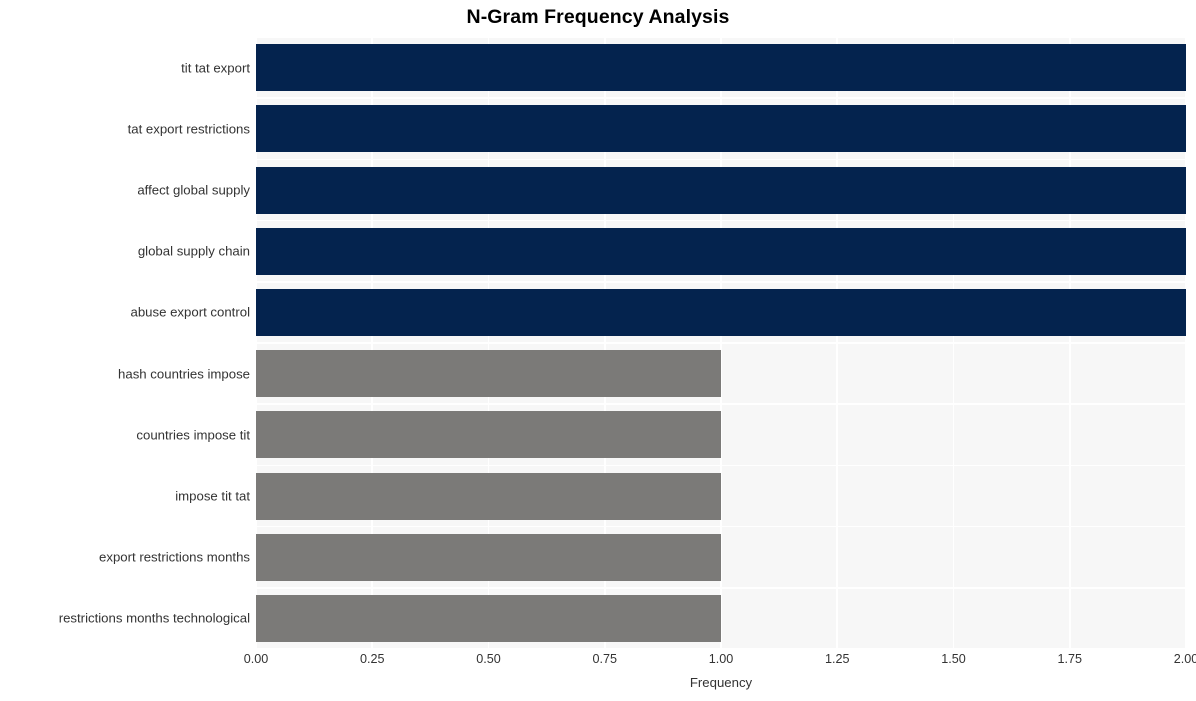 The height and width of the screenshot is (701, 1196). Describe the element at coordinates (215, 68) in the screenshot. I see `y-tick-label: tit tat export` at that location.